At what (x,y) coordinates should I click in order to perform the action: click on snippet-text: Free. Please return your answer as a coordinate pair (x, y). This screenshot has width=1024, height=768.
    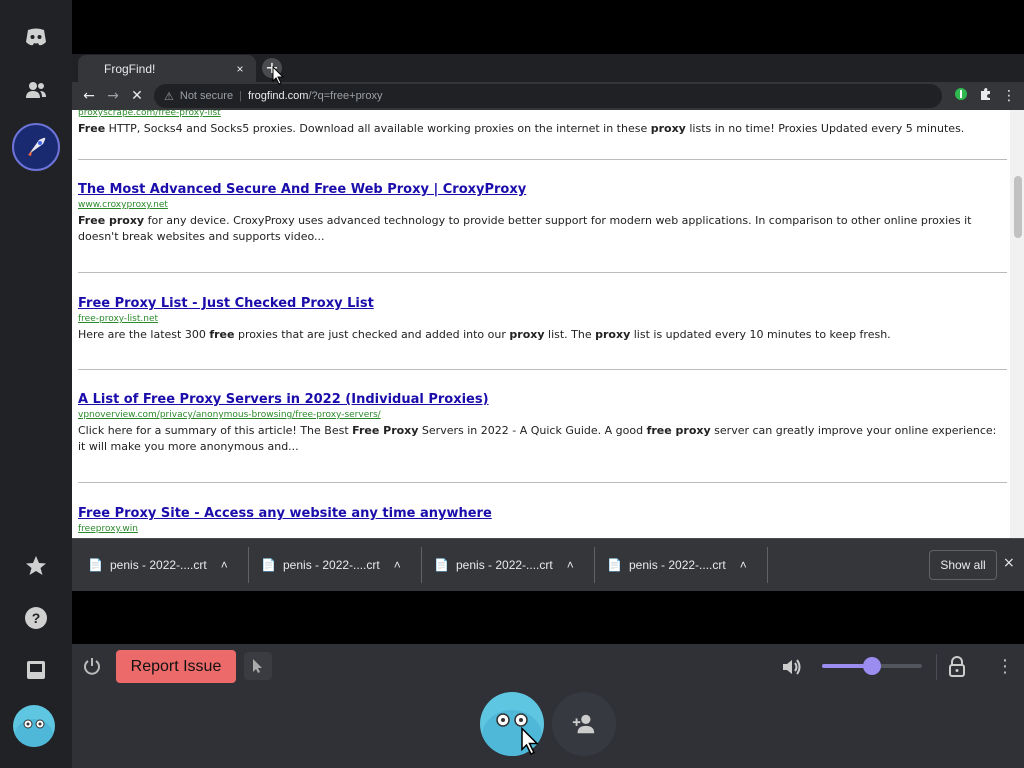
    Looking at the image, I should click on (92, 128).